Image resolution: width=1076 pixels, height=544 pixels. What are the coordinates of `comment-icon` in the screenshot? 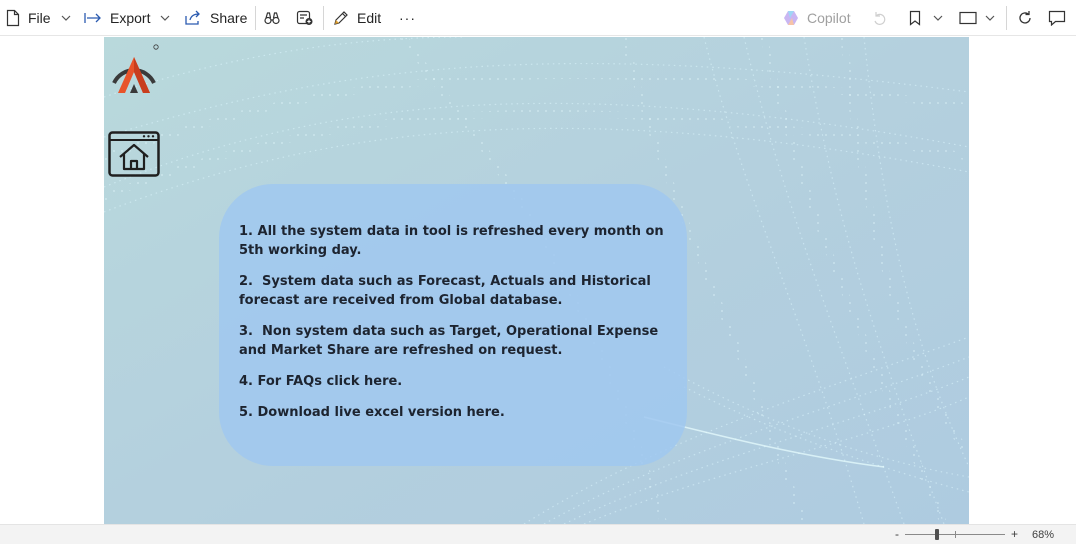 It's located at (1057, 18).